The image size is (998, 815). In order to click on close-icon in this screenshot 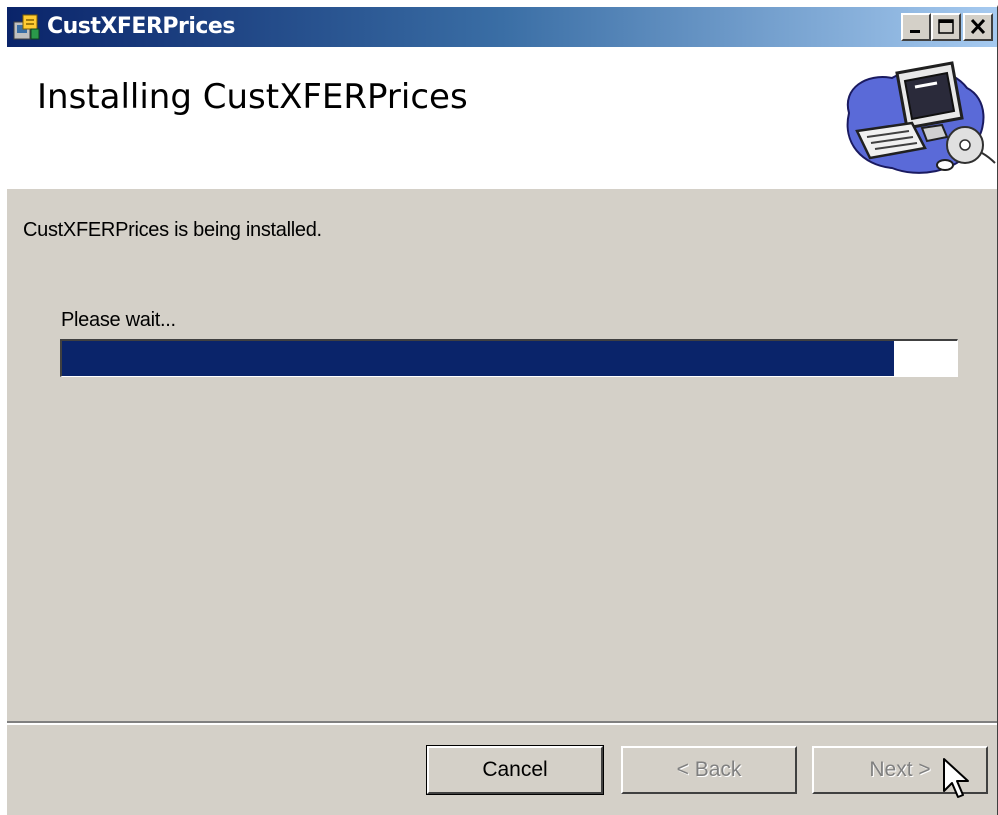, I will do `click(978, 26)`.